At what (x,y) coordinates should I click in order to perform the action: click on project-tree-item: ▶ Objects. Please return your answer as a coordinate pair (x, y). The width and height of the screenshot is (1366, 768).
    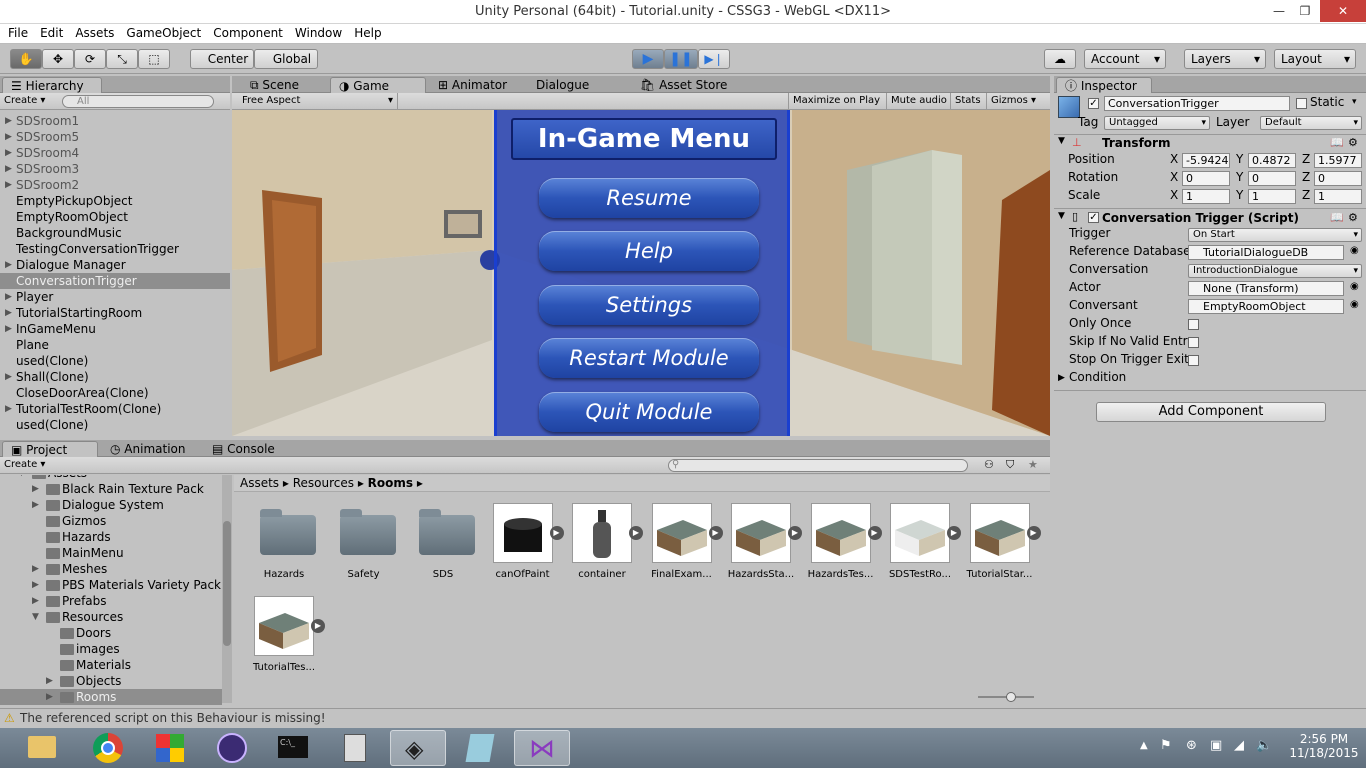
    Looking at the image, I should click on (111, 681).